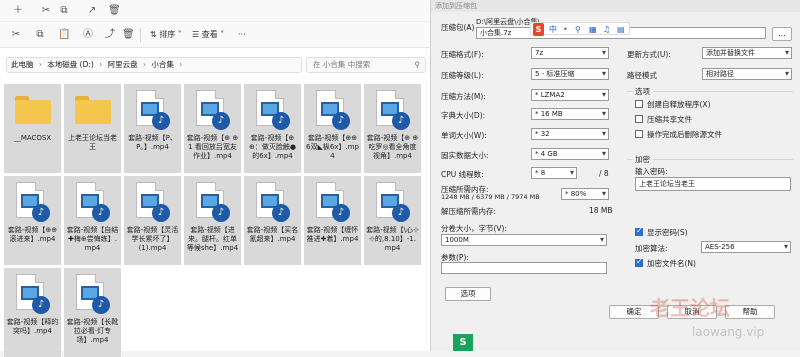 The image size is (800, 357). What do you see at coordinates (152, 128) in the screenshot?
I see `file-item: ♪ 套路-视频【P、P。】.mp4` at bounding box center [152, 128].